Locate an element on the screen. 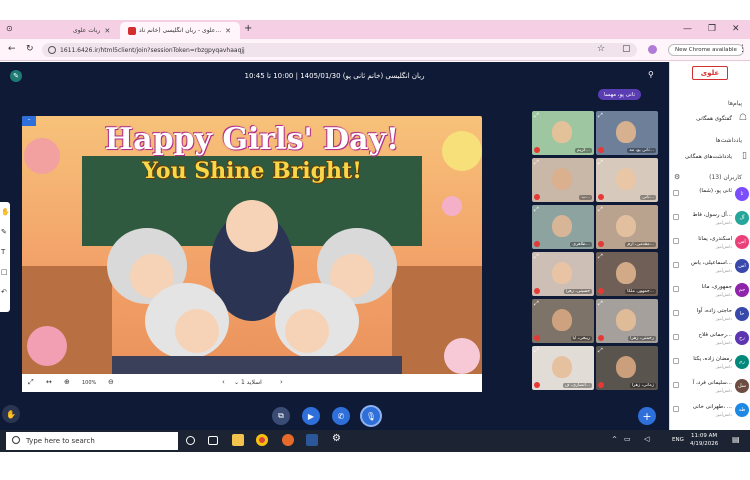 This screenshot has height=480, width=750. maximize-icon: ❐ is located at coordinates (712, 29).